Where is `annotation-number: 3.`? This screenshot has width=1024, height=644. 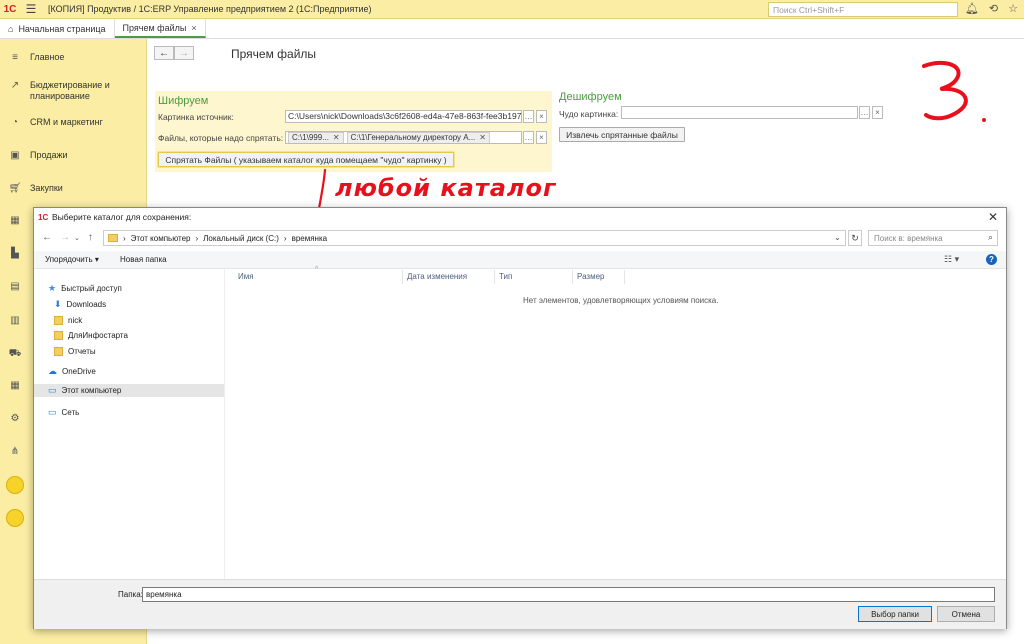 annotation-number: 3. is located at coordinates (955, 93).